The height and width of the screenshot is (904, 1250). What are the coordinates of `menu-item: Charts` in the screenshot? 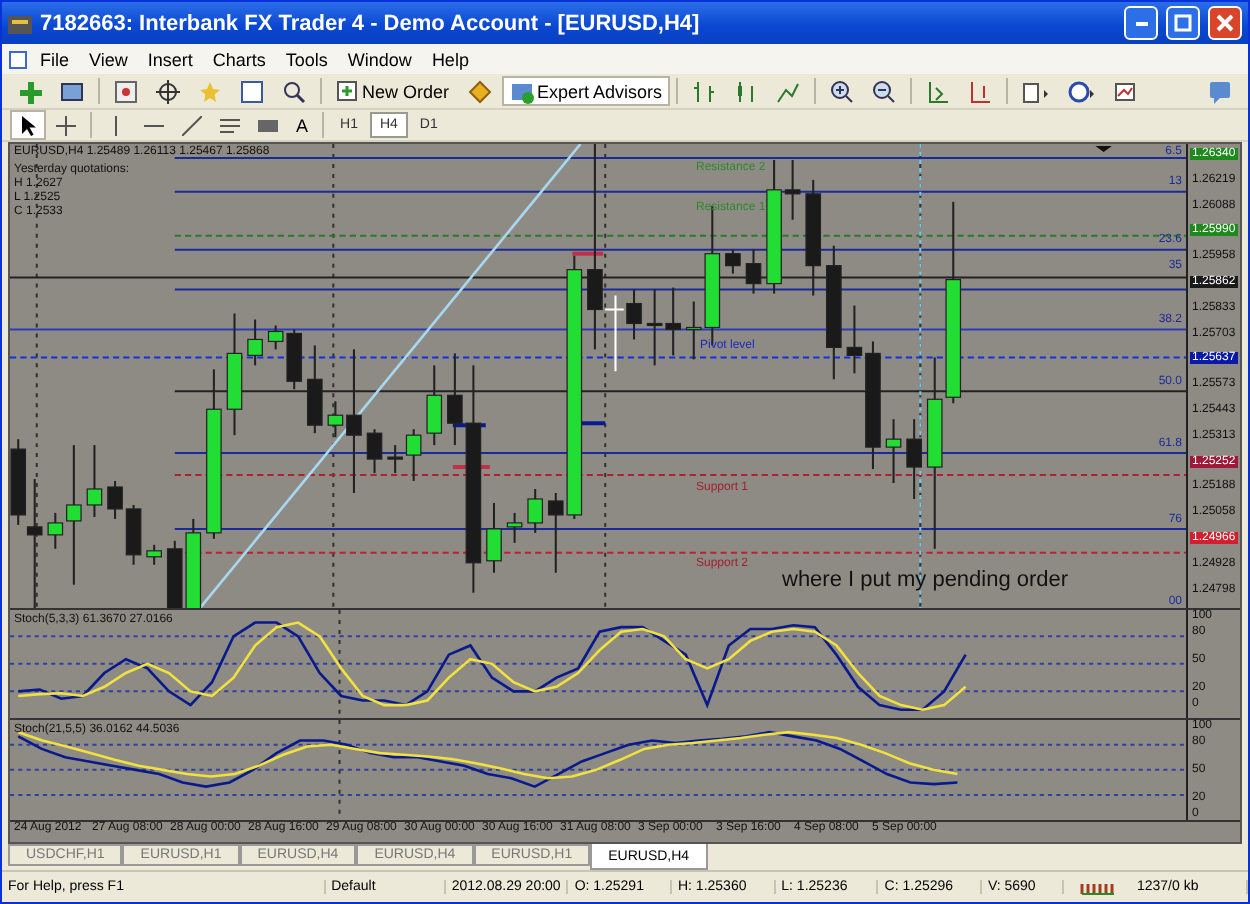 It's located at (239, 59).